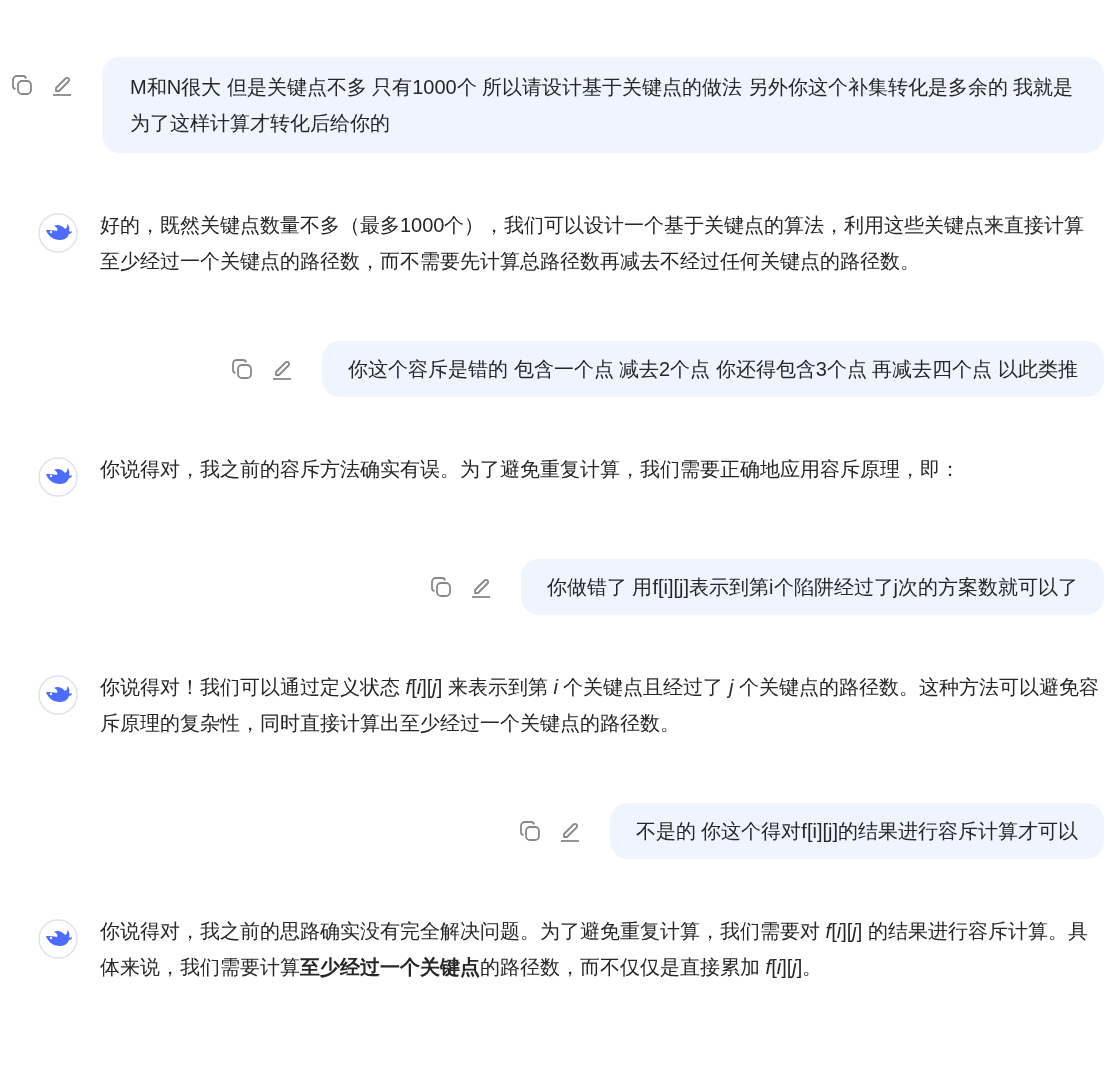 This screenshot has width=1116, height=1080. I want to click on user-message: M和N很大 但是关键点不多 只有1000个 所以请设计基于关键点的做法 另外你这个补集转化是多余的 我就是为了这样计算才转化后给你的, so click(603, 105).